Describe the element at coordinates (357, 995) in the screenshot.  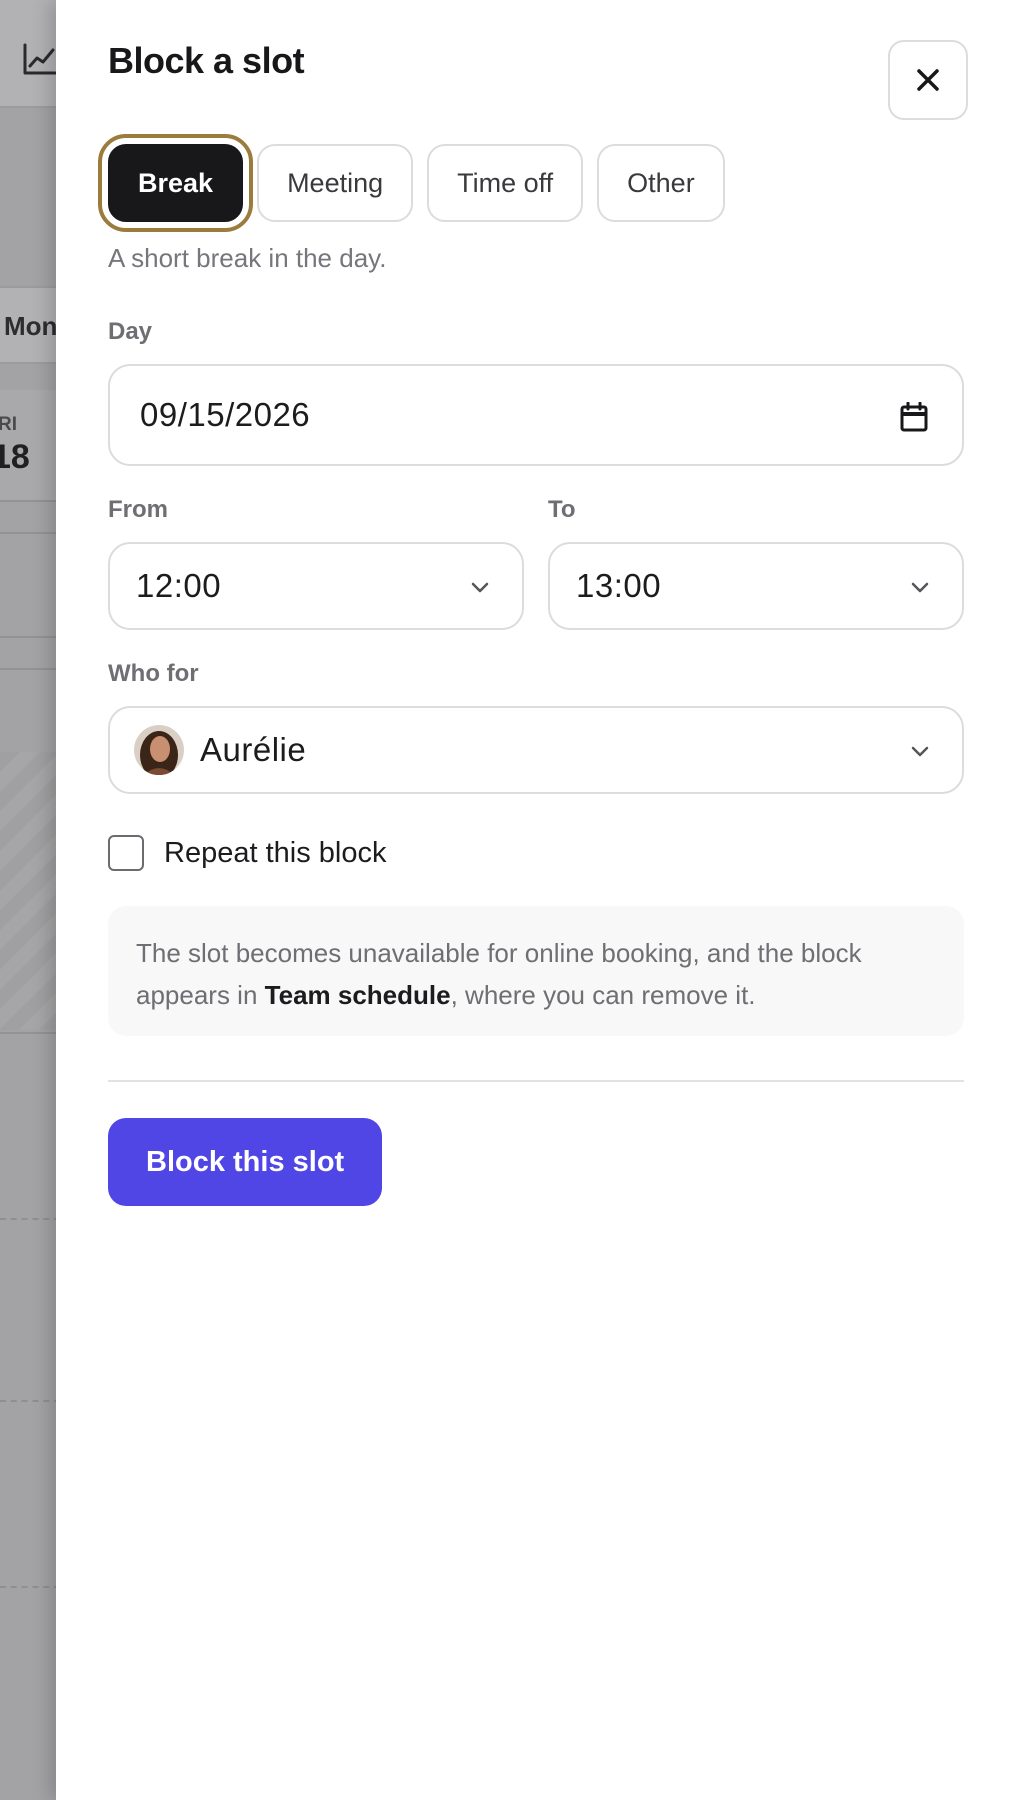
I see `info-text-bold: Team schedule` at that location.